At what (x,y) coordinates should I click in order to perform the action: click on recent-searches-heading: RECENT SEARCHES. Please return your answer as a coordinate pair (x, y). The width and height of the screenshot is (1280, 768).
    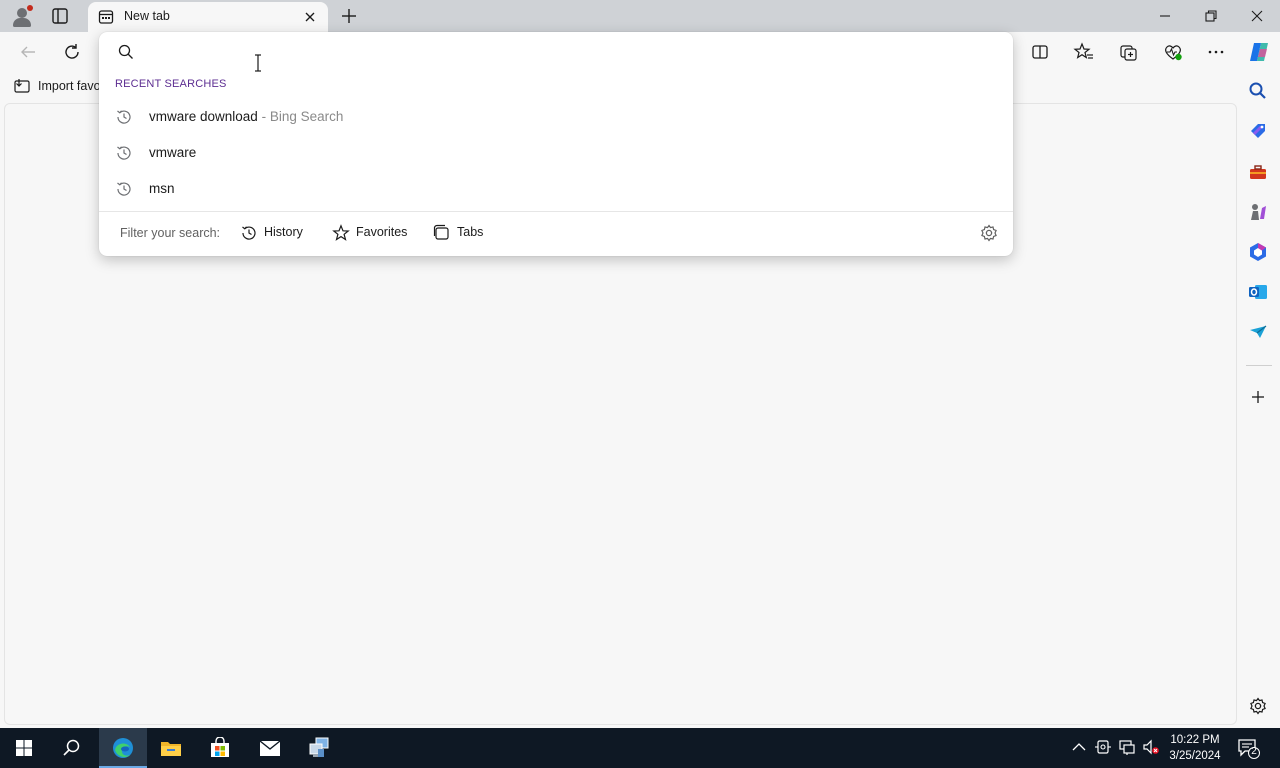
    Looking at the image, I should click on (171, 84).